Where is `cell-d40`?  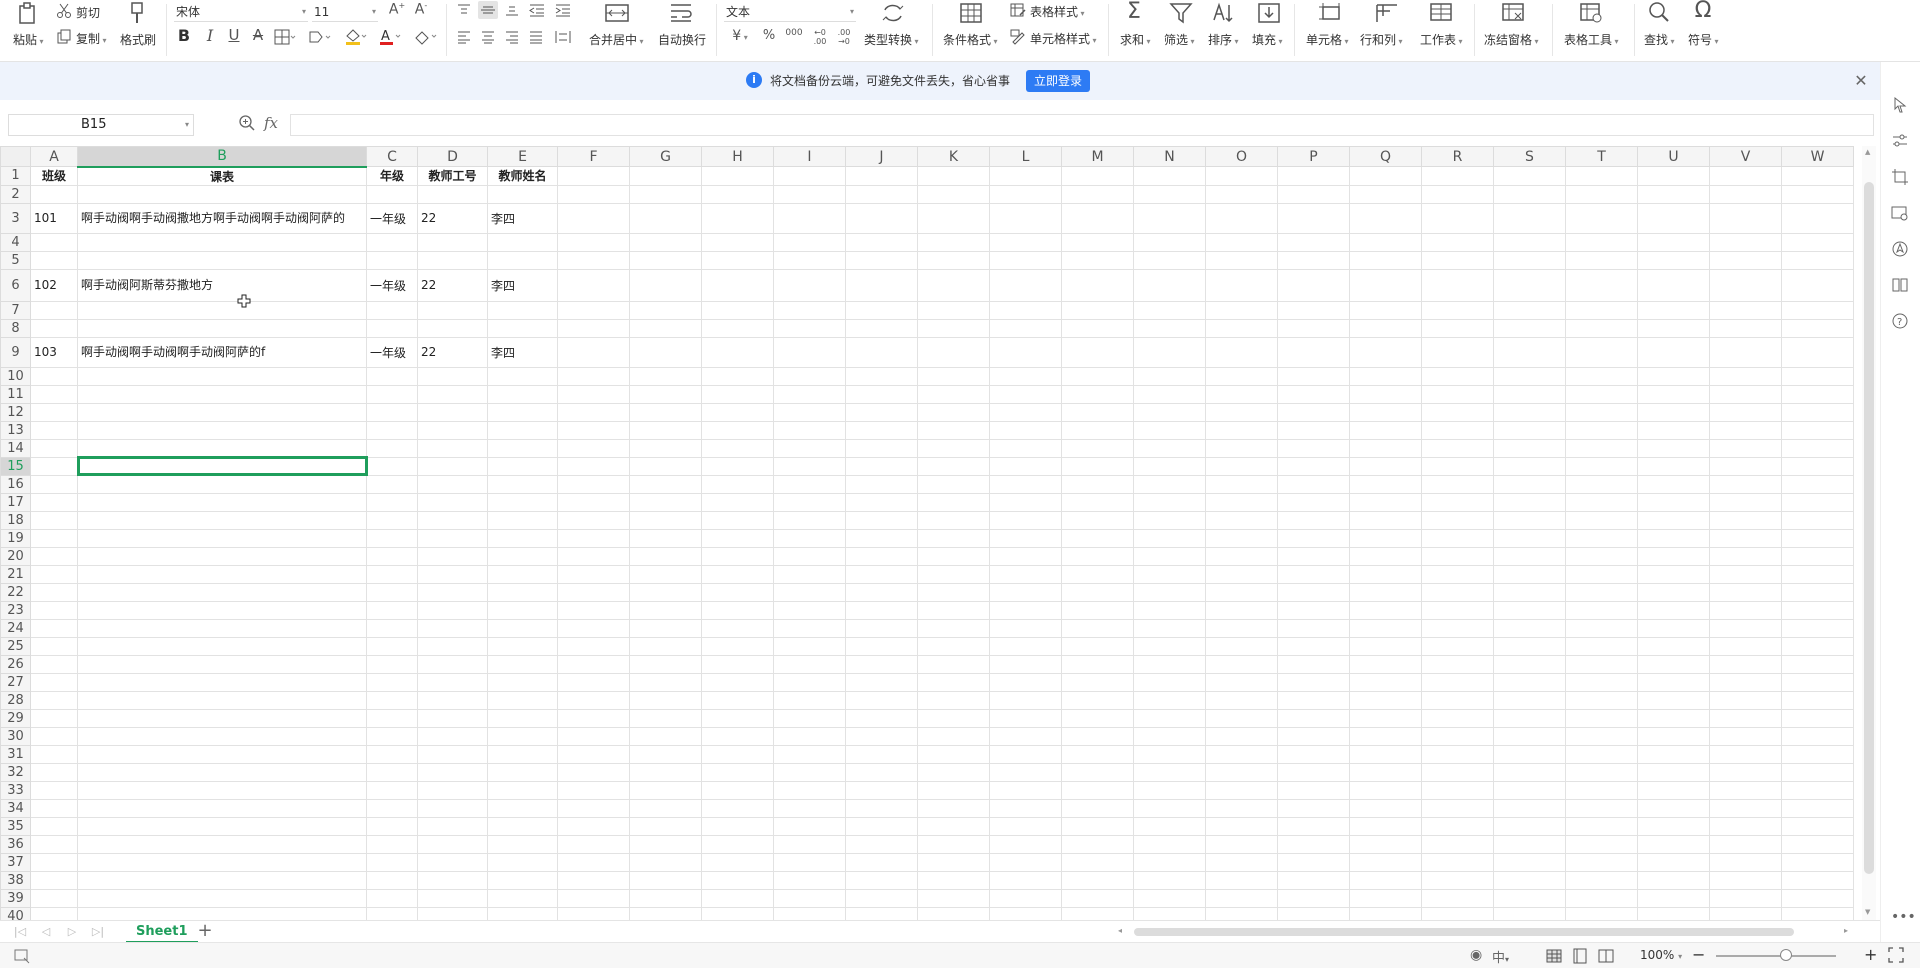
cell-d40 is located at coordinates (452, 913).